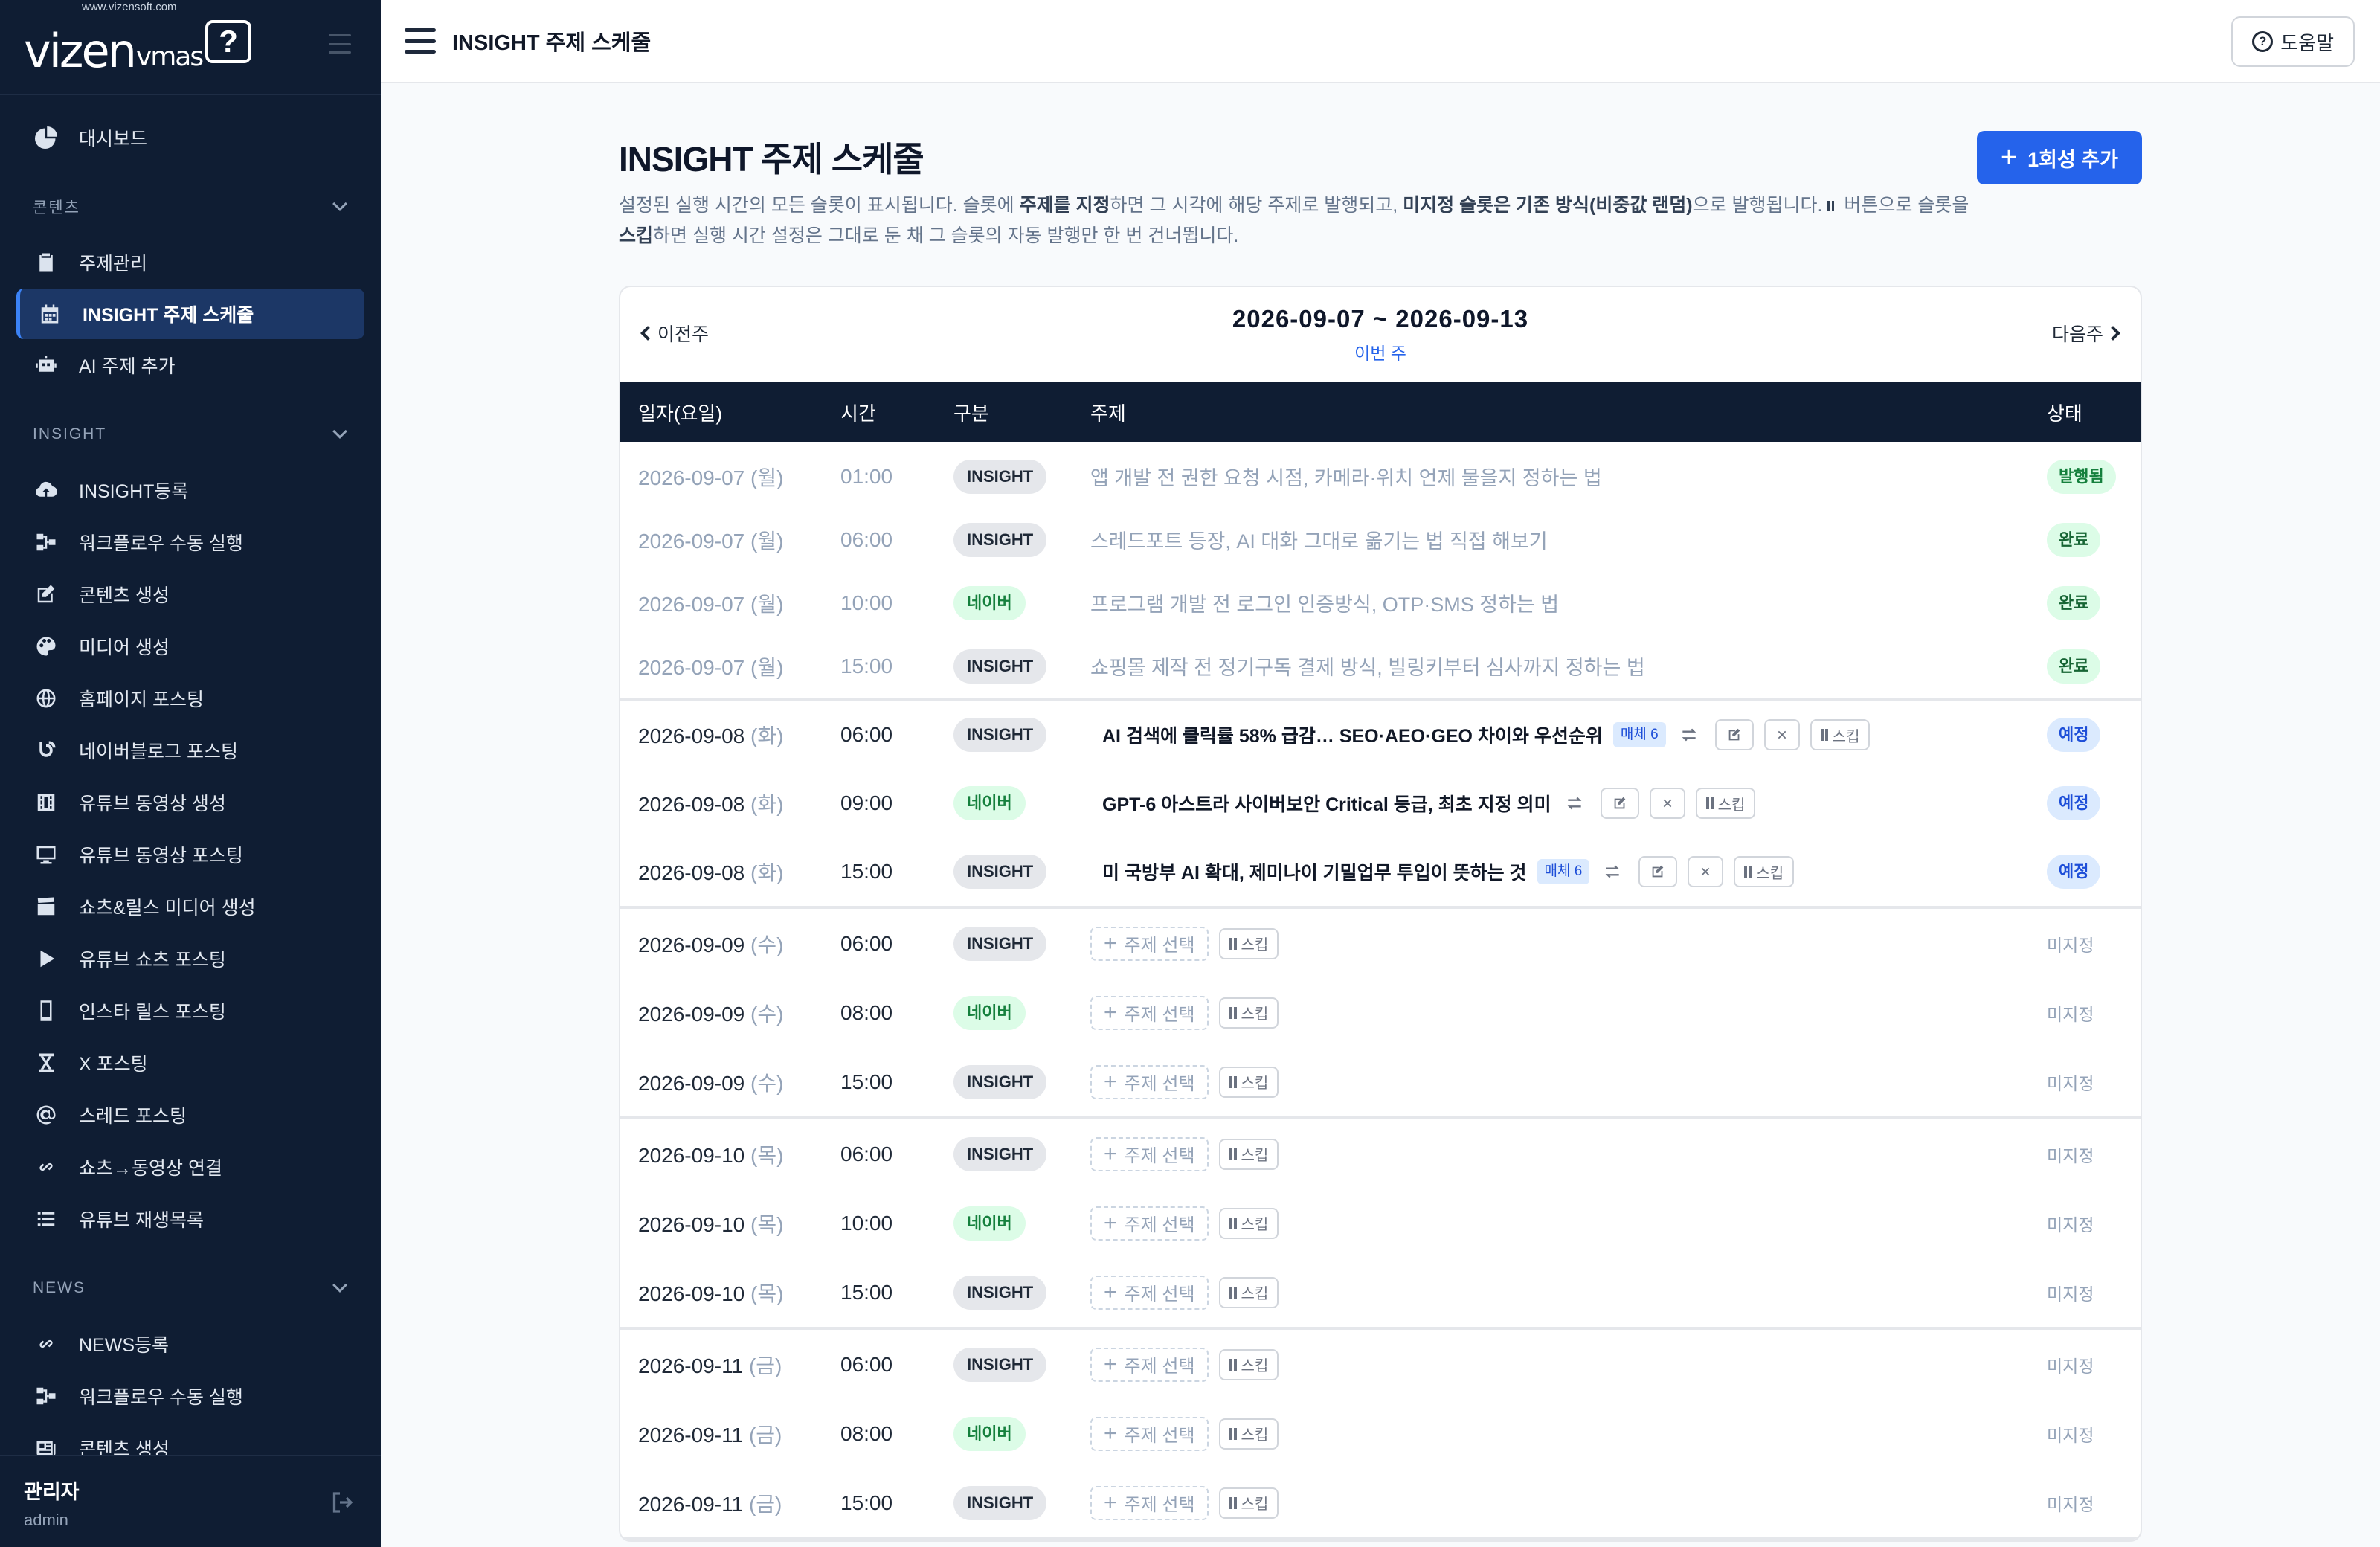 The width and height of the screenshot is (2380, 1547). What do you see at coordinates (190, 594) in the screenshot?
I see `sidebar-item: 콘텐츠 생성` at bounding box center [190, 594].